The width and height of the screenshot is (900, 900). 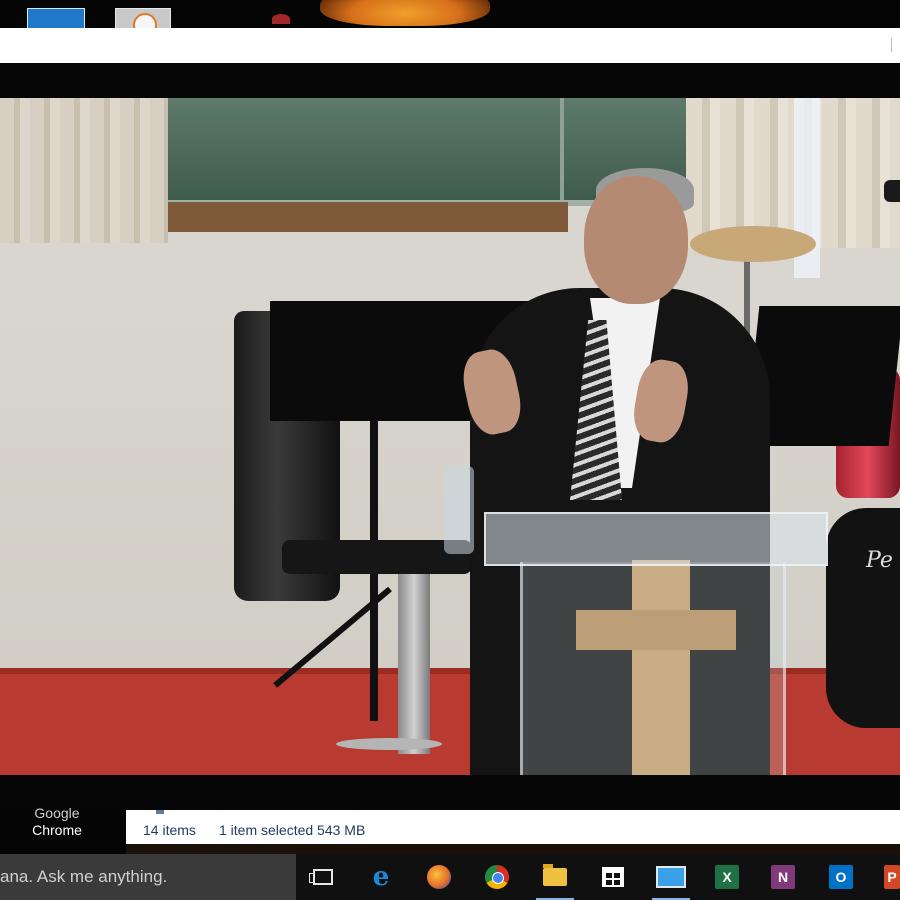 What do you see at coordinates (389, 744) in the screenshot?
I see `stool-base` at bounding box center [389, 744].